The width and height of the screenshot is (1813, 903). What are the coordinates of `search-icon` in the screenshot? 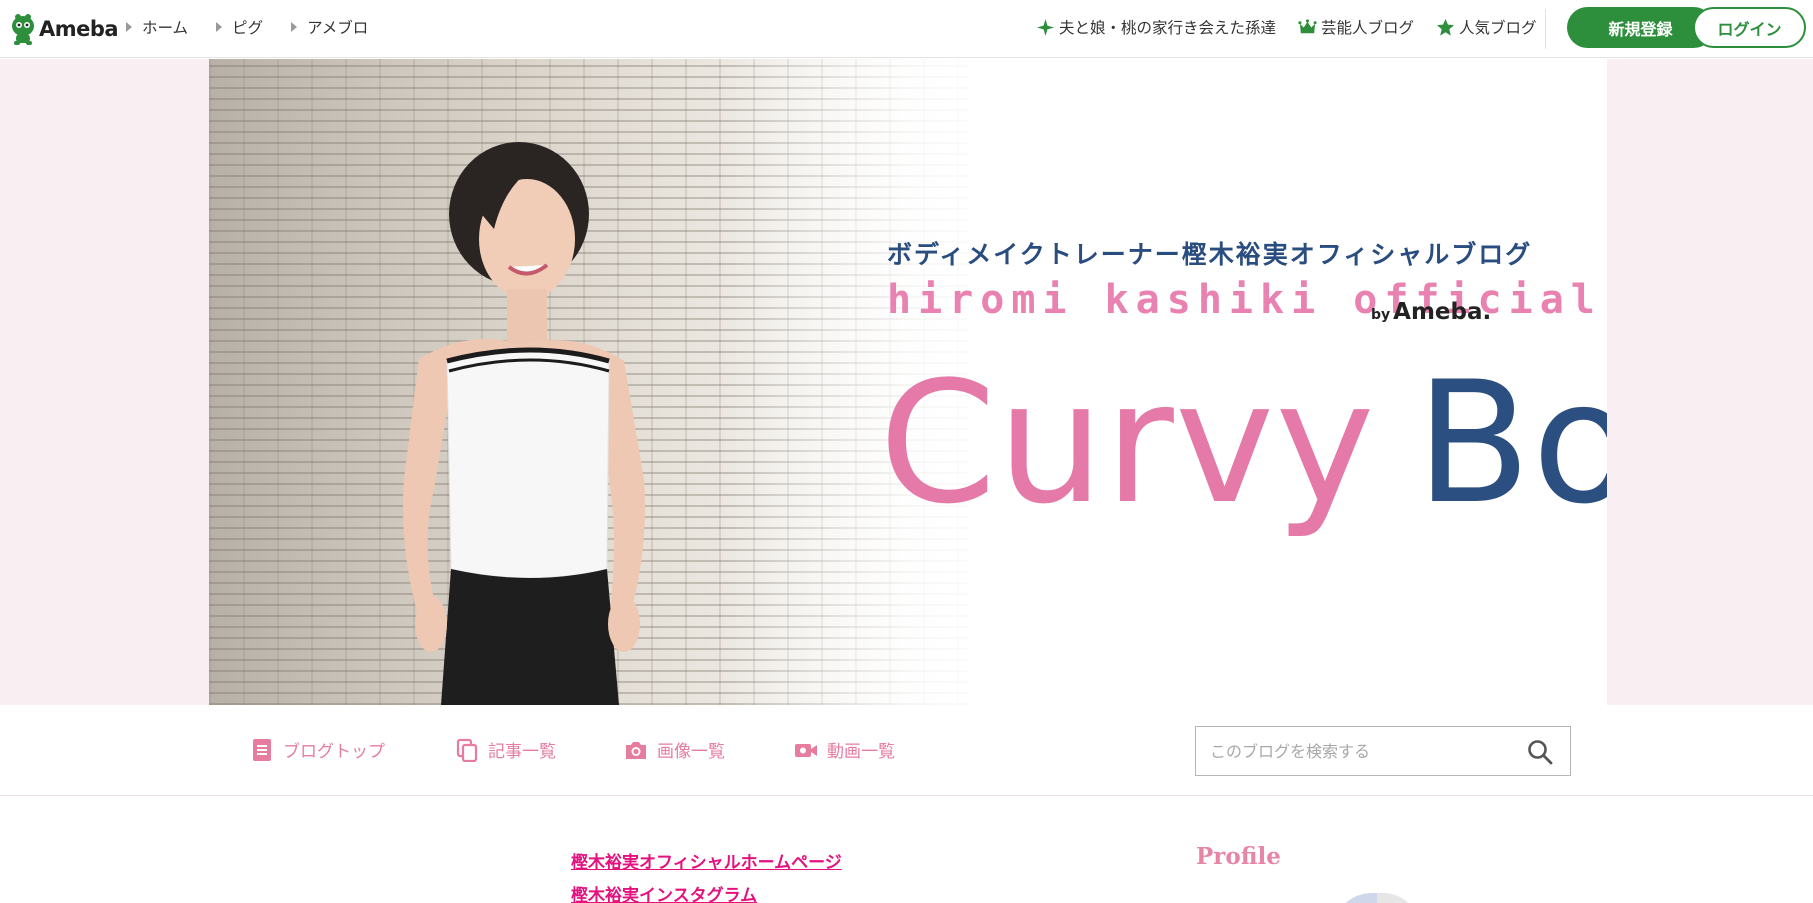 It's located at (1540, 752).